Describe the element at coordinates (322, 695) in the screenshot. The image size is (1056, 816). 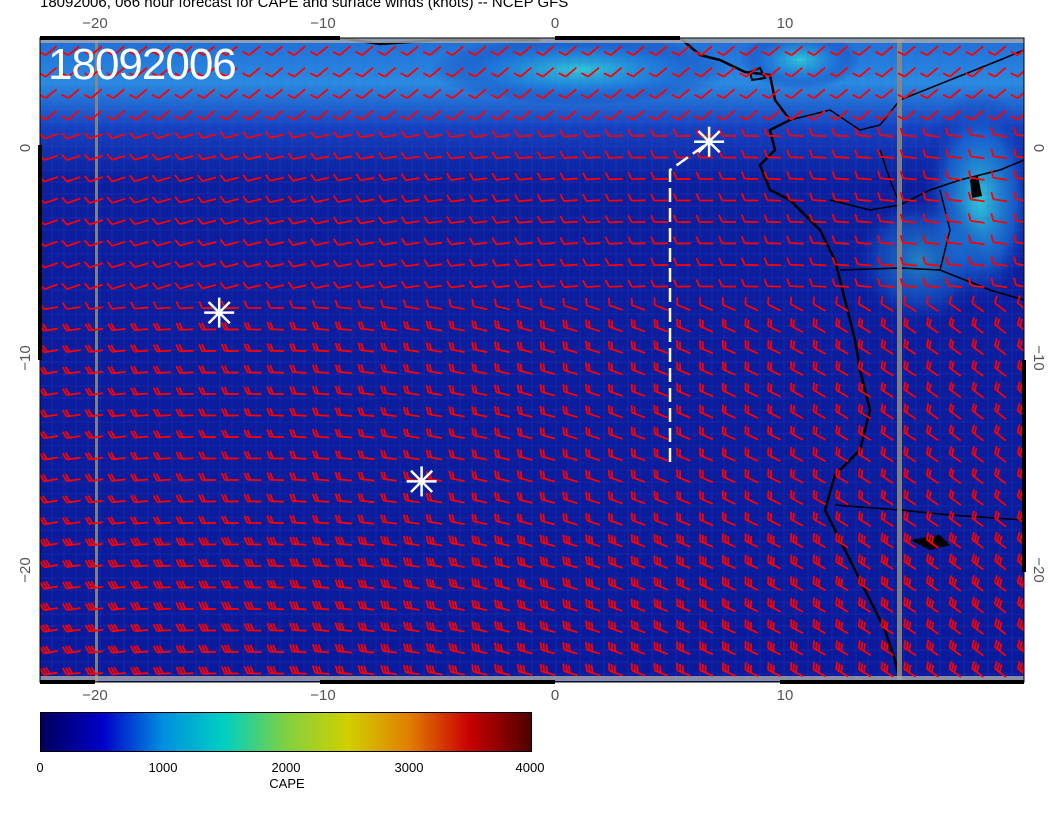
I see `lon-tick-bottom-2: −10` at that location.